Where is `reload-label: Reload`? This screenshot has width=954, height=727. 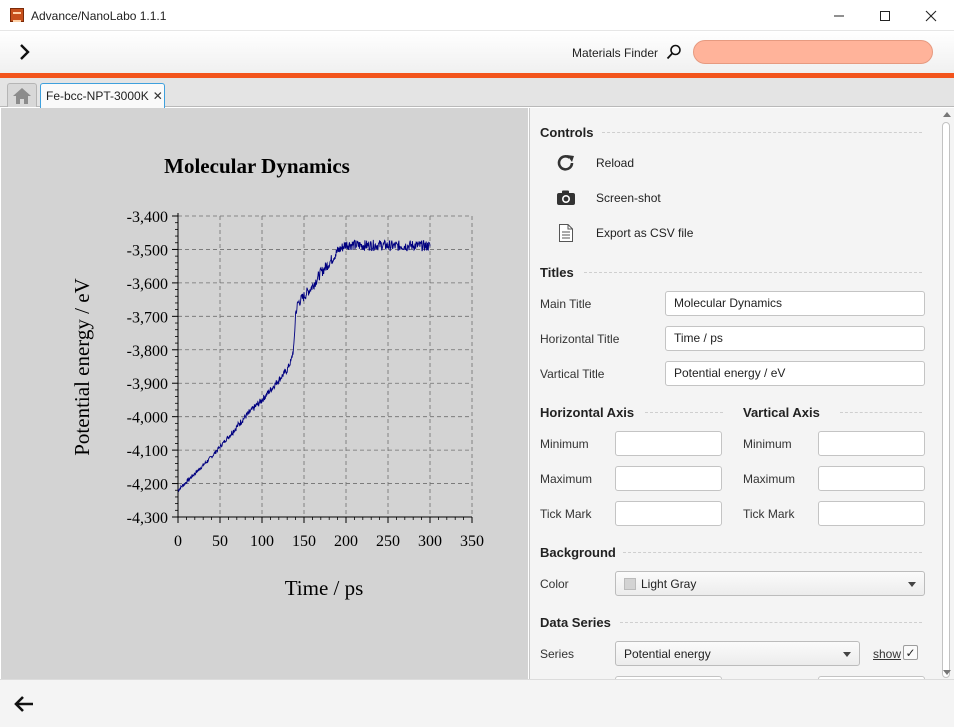
reload-label: Reload is located at coordinates (615, 163).